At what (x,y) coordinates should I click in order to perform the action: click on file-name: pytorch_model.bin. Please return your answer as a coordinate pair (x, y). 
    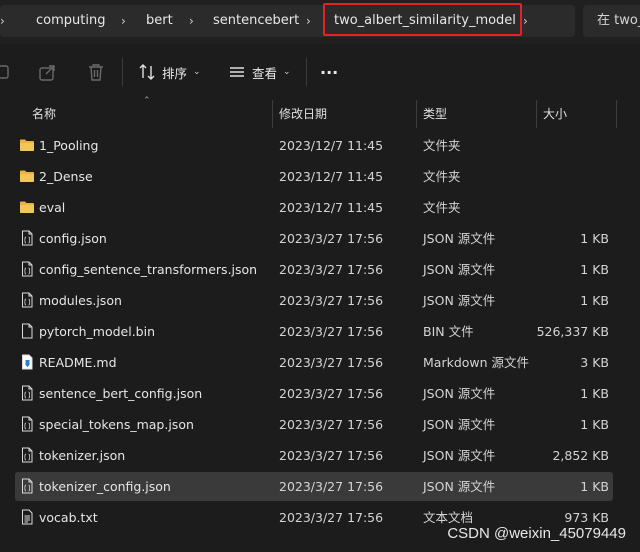
    Looking at the image, I should click on (97, 331).